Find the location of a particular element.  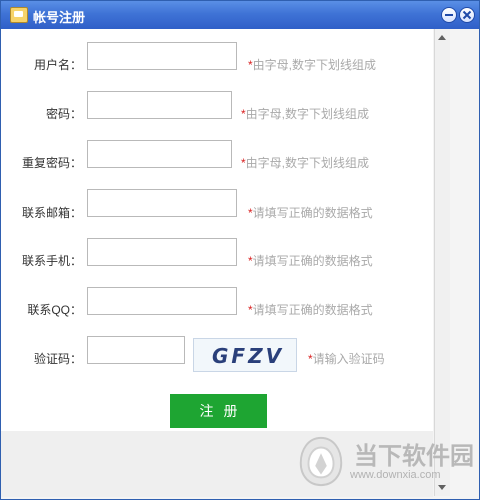

username-input is located at coordinates (162, 56).